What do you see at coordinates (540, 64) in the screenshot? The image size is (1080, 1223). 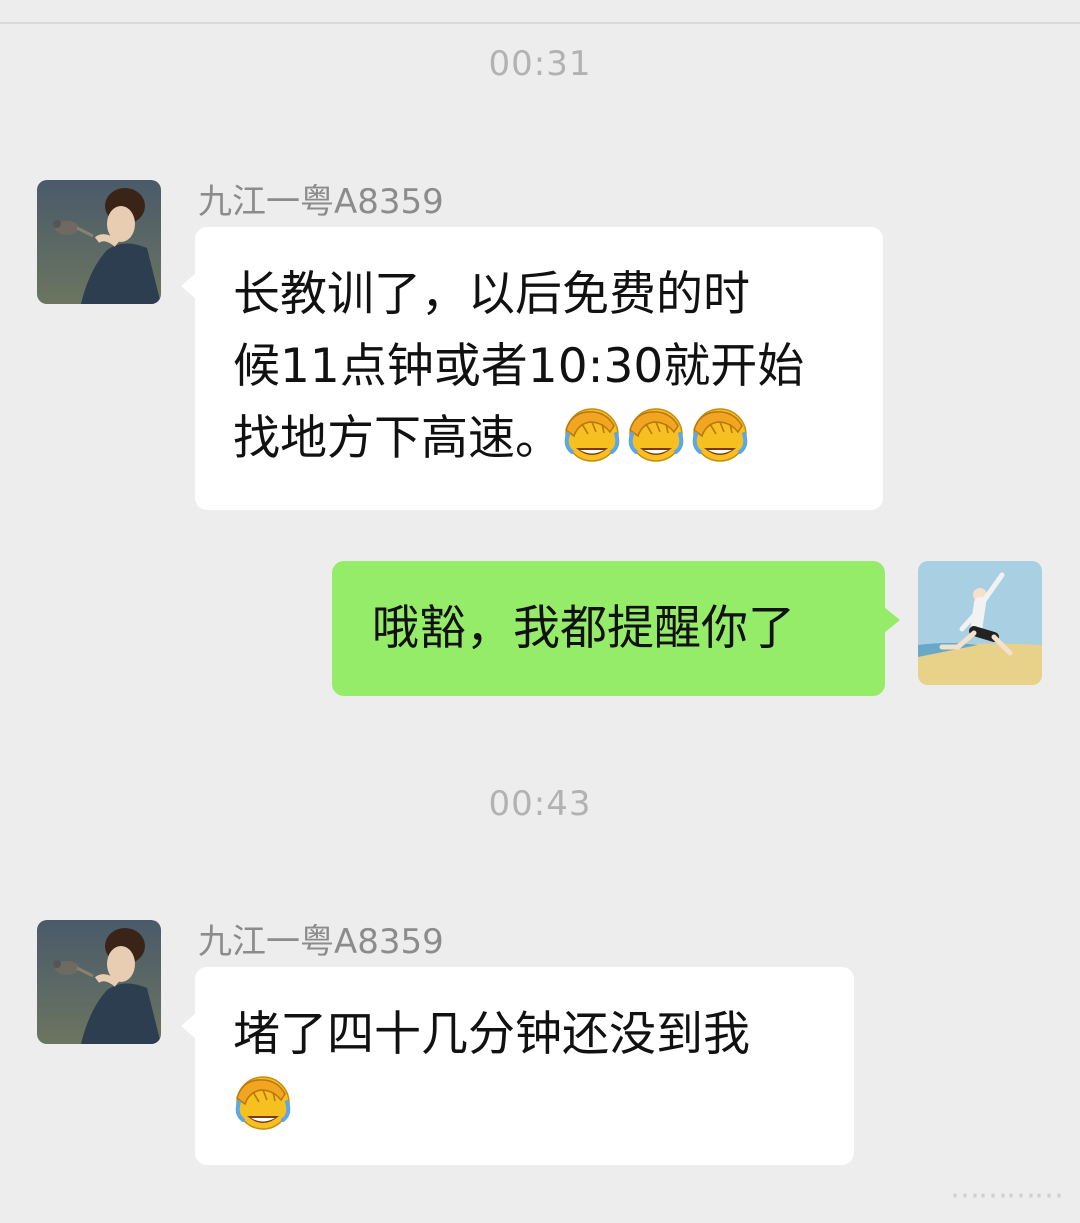 I see `timestamp: 00:31` at bounding box center [540, 64].